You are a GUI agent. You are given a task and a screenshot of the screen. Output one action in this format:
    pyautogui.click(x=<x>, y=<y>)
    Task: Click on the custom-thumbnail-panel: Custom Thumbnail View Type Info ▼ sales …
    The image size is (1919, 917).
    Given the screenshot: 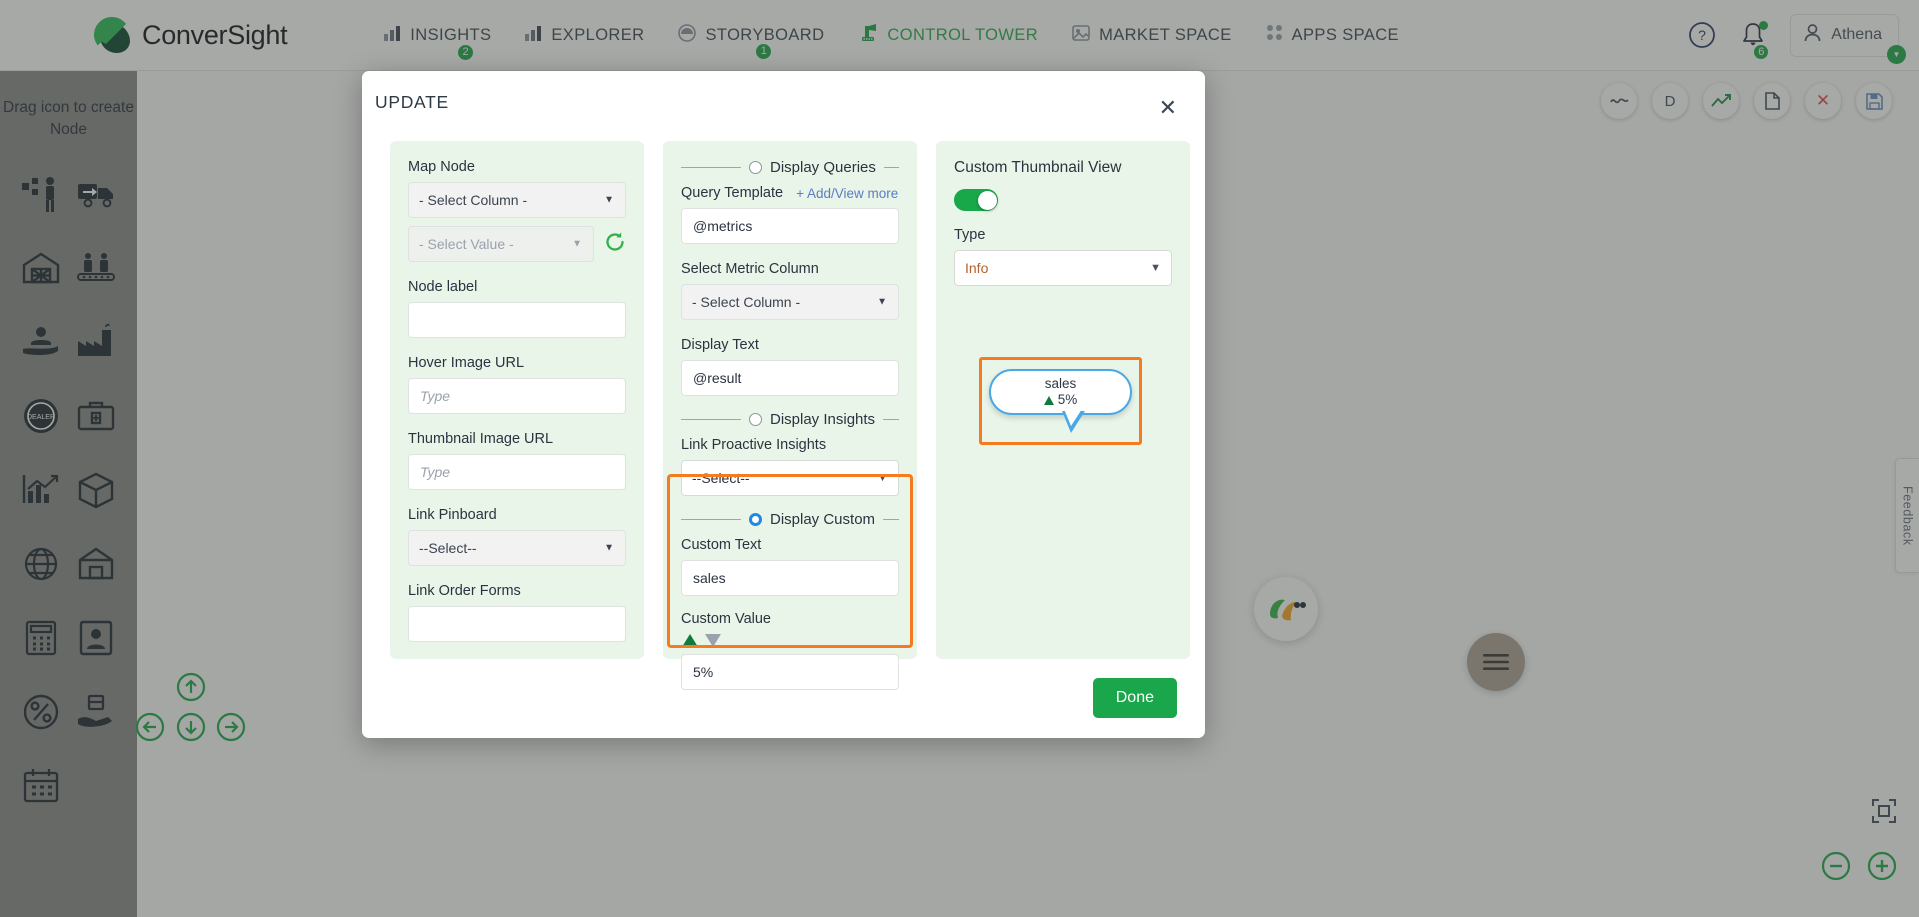 What is the action you would take?
    pyautogui.click(x=1063, y=400)
    